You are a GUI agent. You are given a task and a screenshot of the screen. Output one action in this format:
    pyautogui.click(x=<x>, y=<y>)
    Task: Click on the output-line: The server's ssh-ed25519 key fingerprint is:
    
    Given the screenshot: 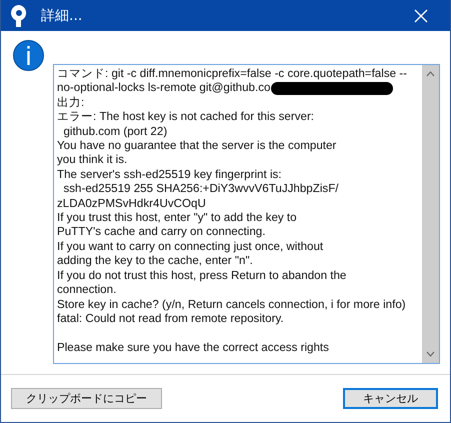 What is the action you would take?
    pyautogui.click(x=169, y=175)
    